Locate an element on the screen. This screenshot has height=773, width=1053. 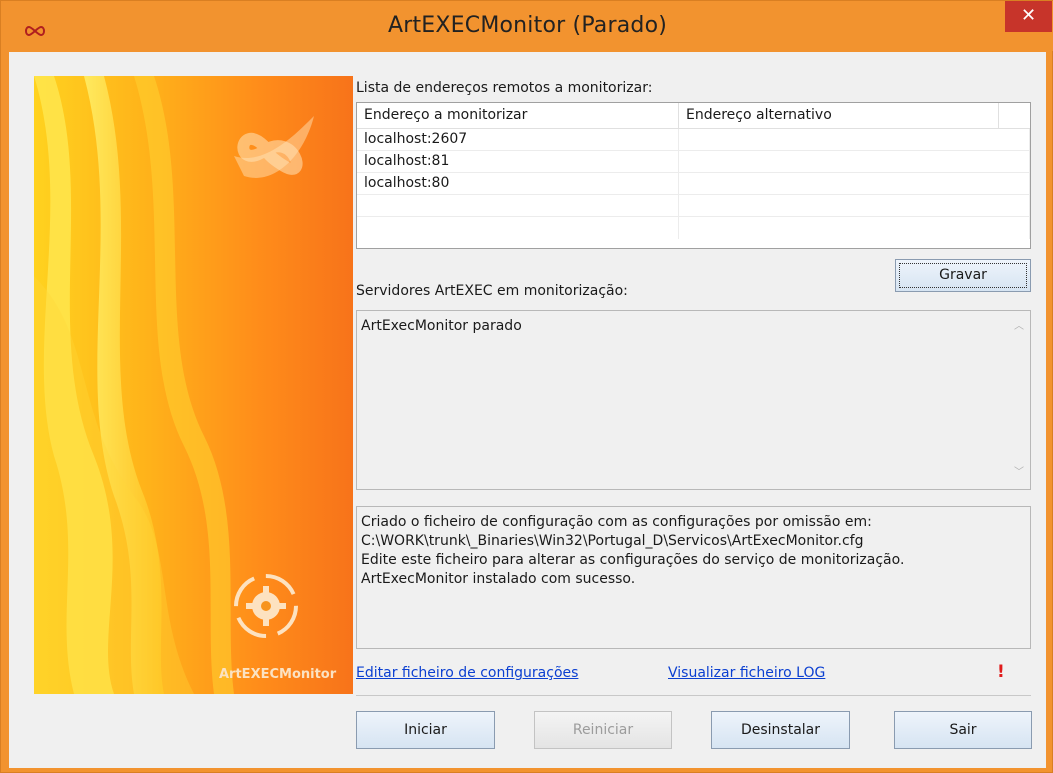
servers-textbox: ArtExecMonitor parado ︿ ﹀ is located at coordinates (693, 400).